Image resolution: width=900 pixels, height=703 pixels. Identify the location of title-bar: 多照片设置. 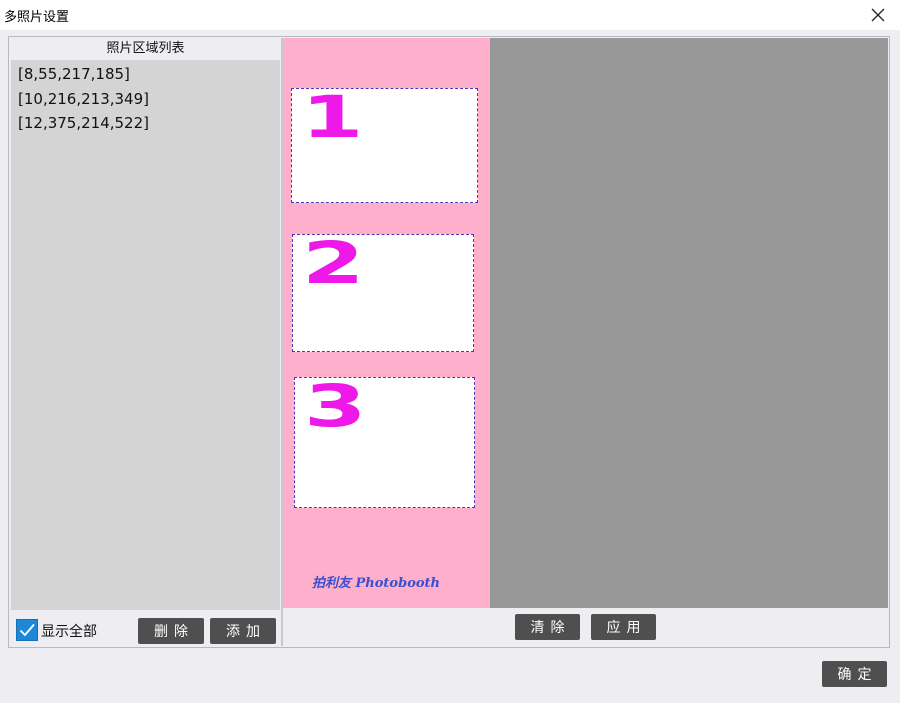
(450, 15).